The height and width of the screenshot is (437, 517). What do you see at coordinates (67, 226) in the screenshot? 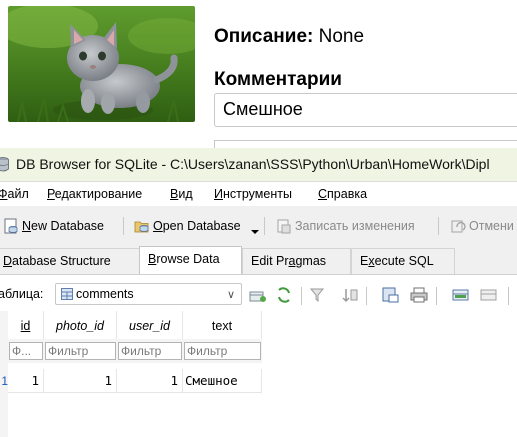
I see `new-database-label: ew Database` at bounding box center [67, 226].